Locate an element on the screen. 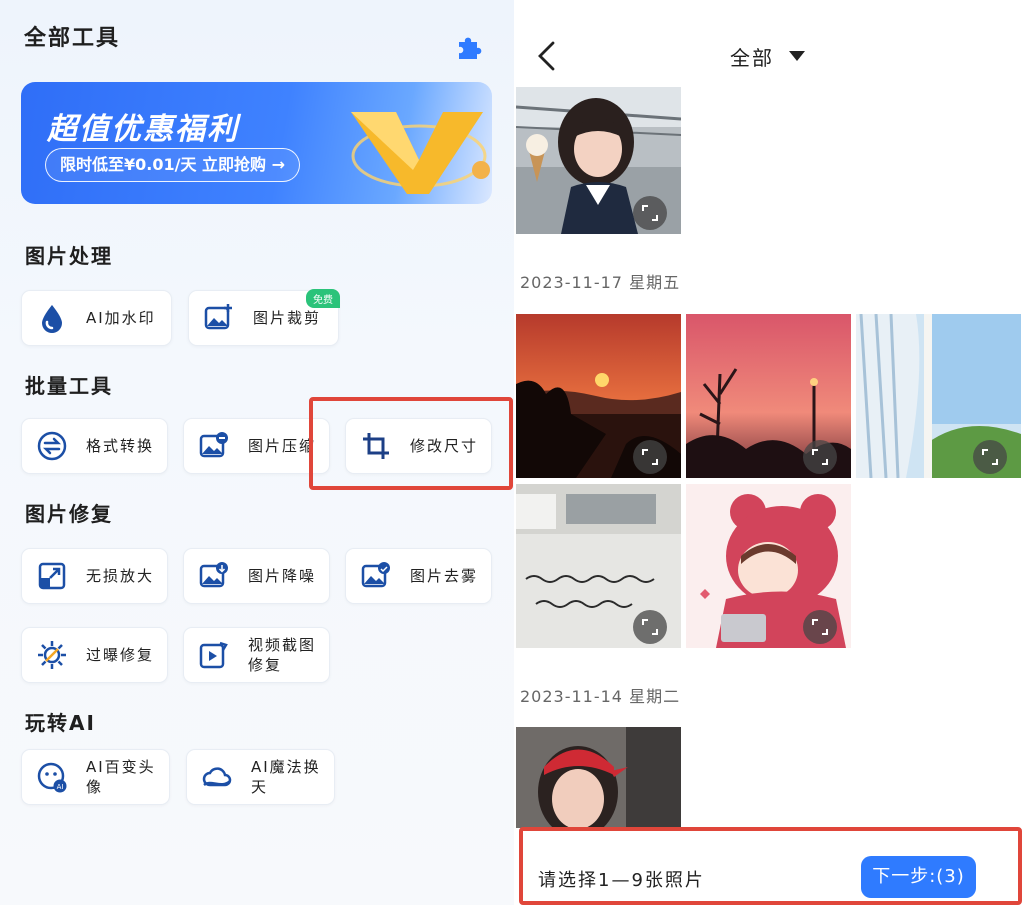 The image size is (1024, 905). tool-ai-avatar: AI AI百变头像 is located at coordinates (95, 777).